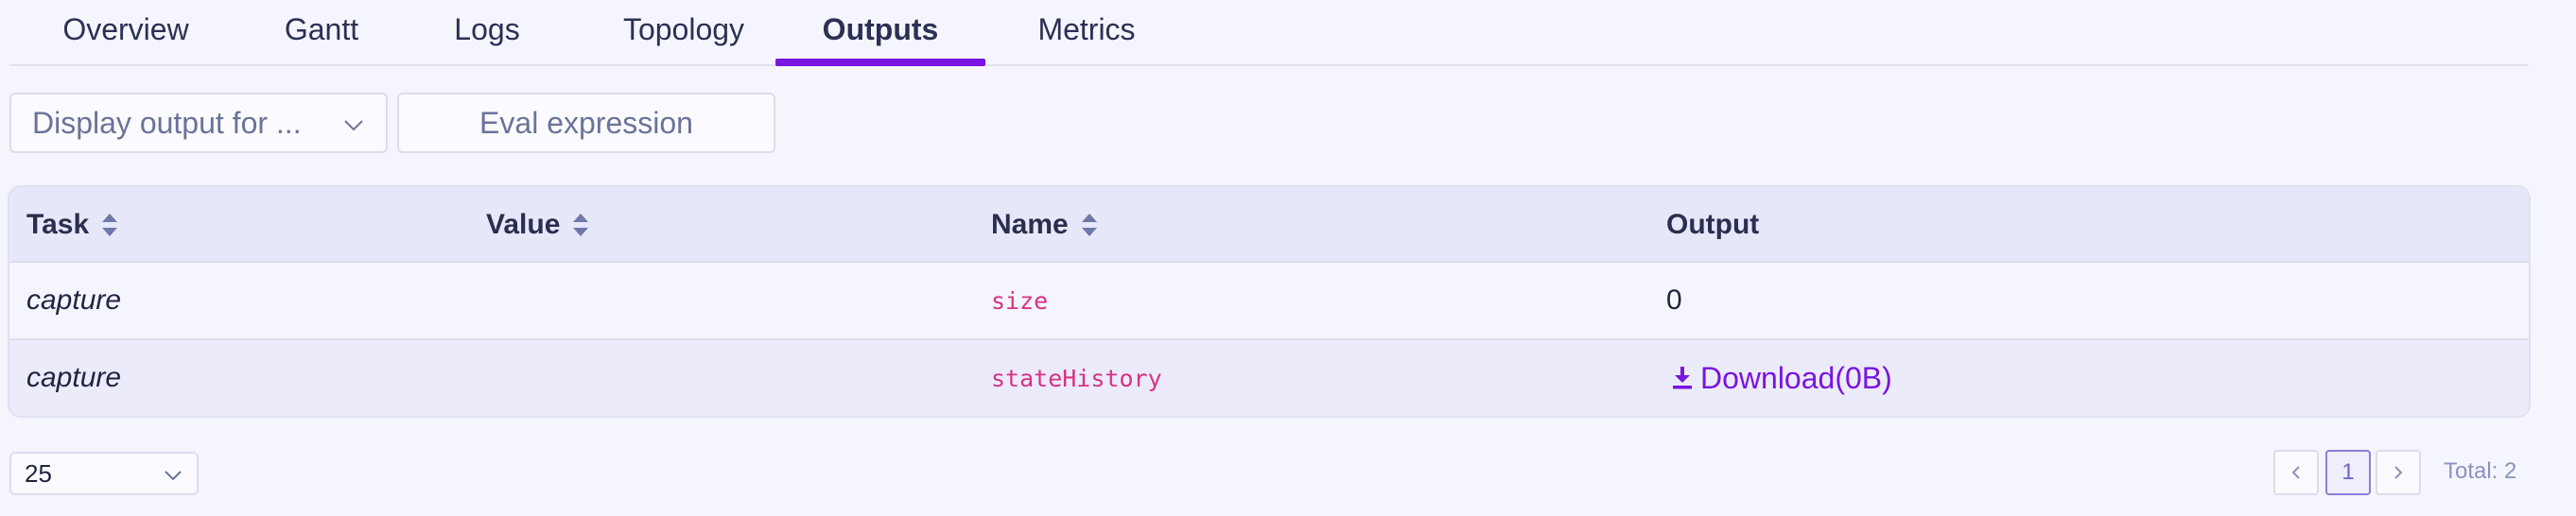 This screenshot has height=516, width=2576. I want to click on chevron-left-icon, so click(2295, 473).